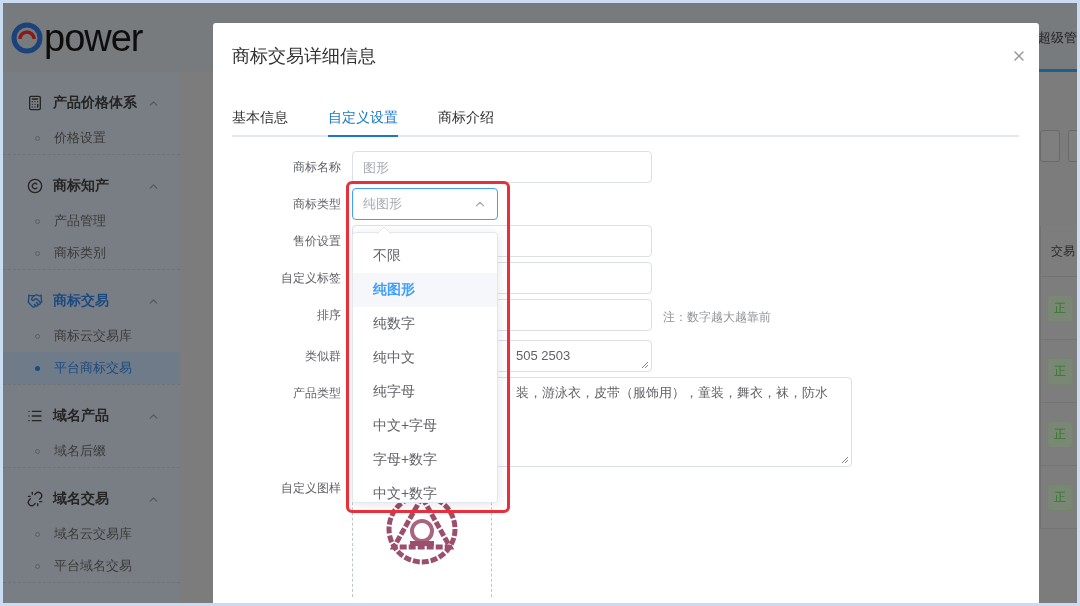 The height and width of the screenshot is (606, 1080). What do you see at coordinates (425, 392) in the screenshot?
I see `dropdown-option: 纯字母` at bounding box center [425, 392].